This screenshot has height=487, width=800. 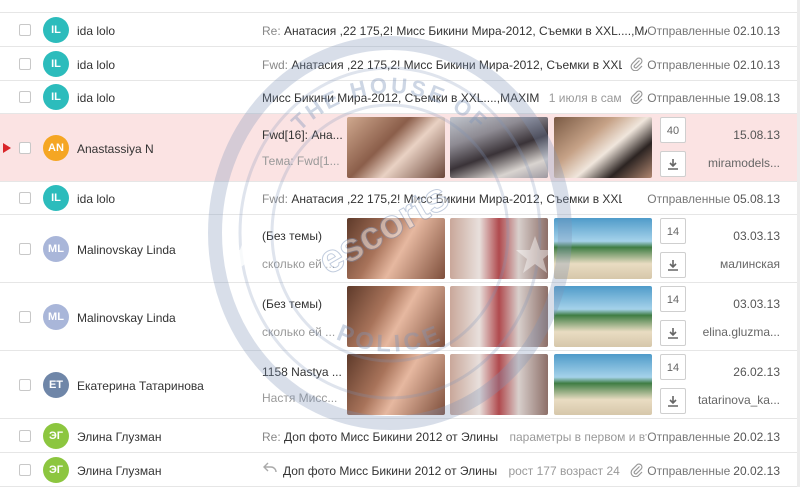 I want to click on subject-prefix: Re:, so click(x=271, y=31).